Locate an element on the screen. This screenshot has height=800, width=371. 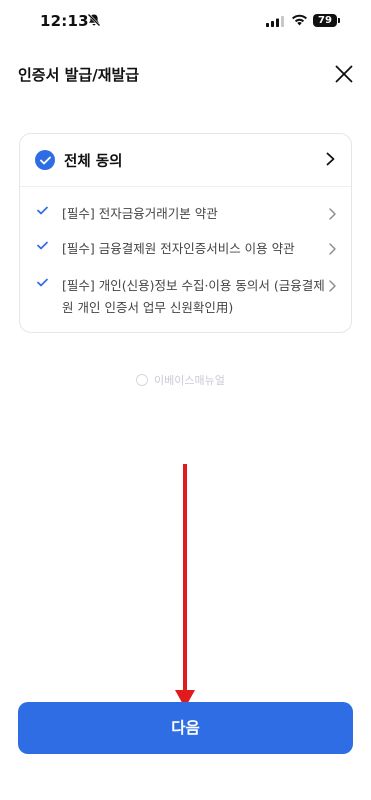
term-label: [필수] 전자금융거래기본 약관 is located at coordinates (140, 213).